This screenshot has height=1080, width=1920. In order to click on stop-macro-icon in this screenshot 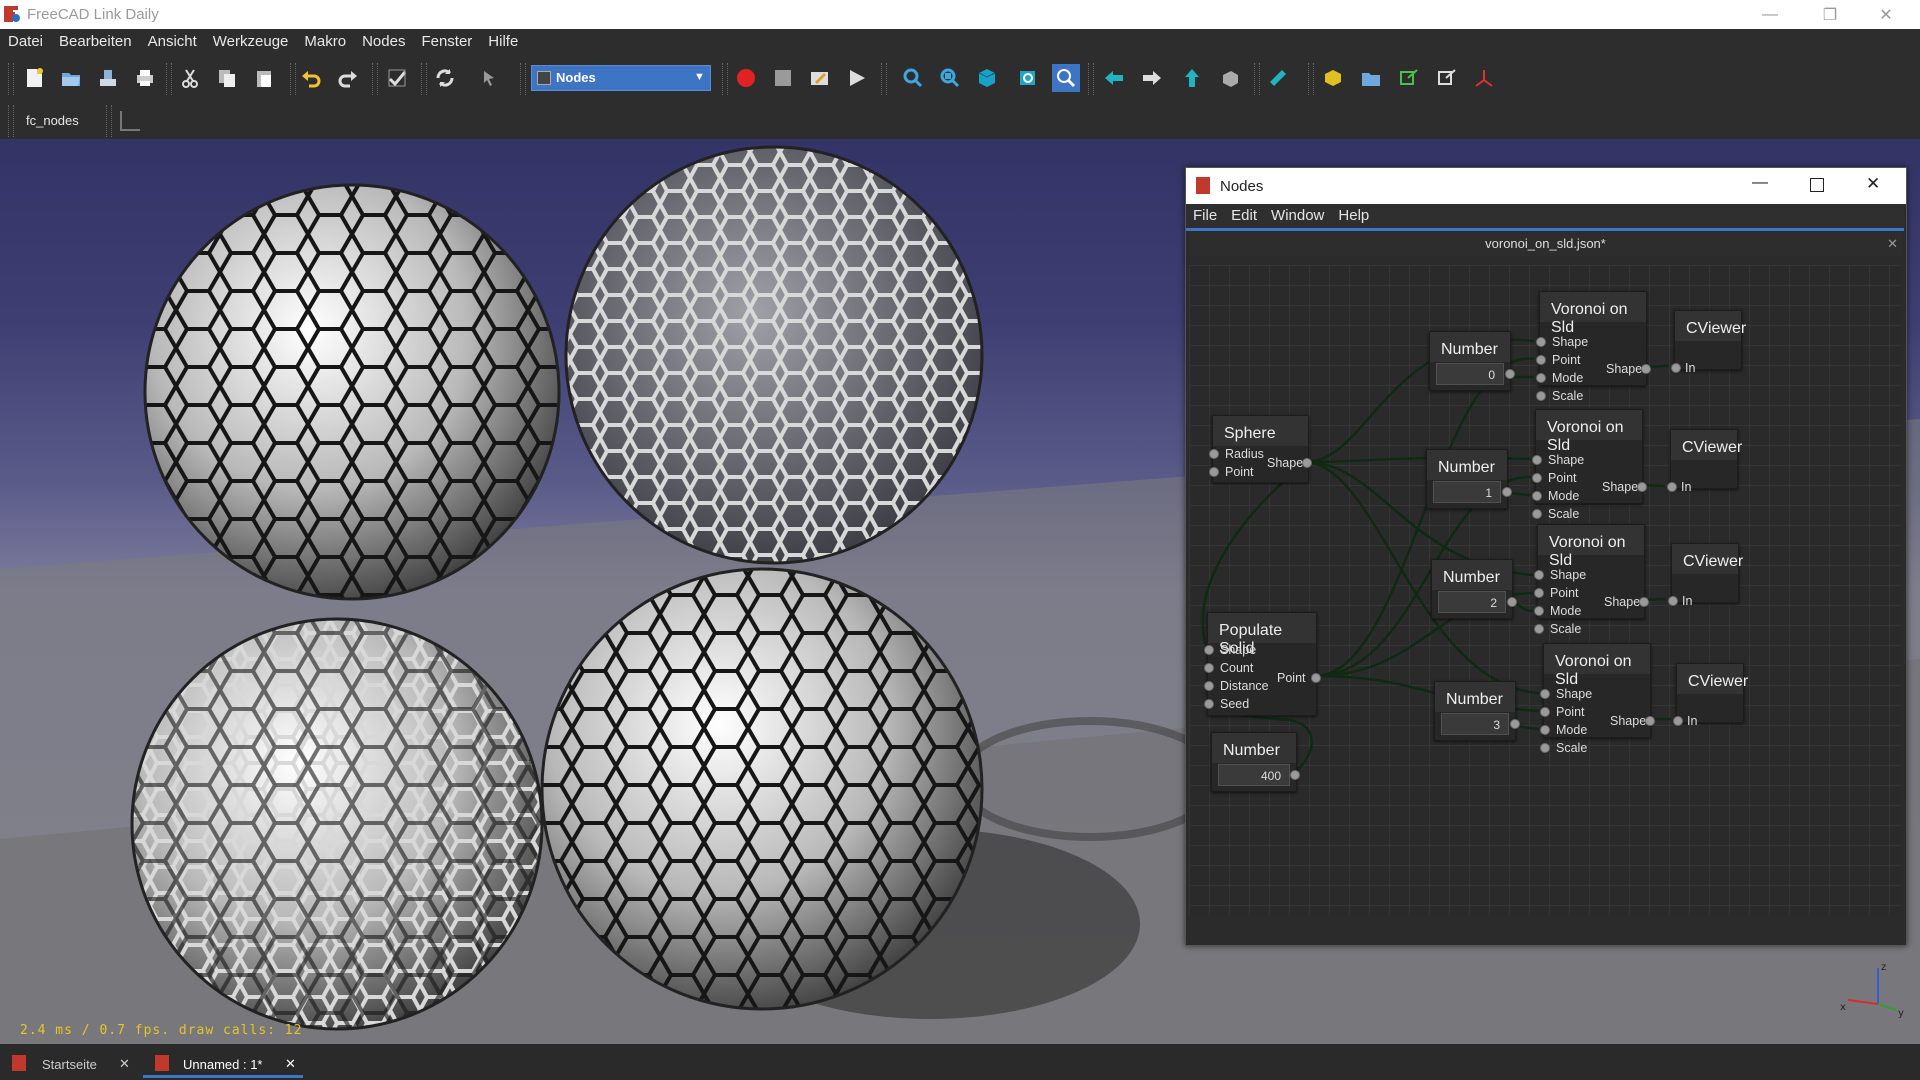, I will do `click(783, 78)`.